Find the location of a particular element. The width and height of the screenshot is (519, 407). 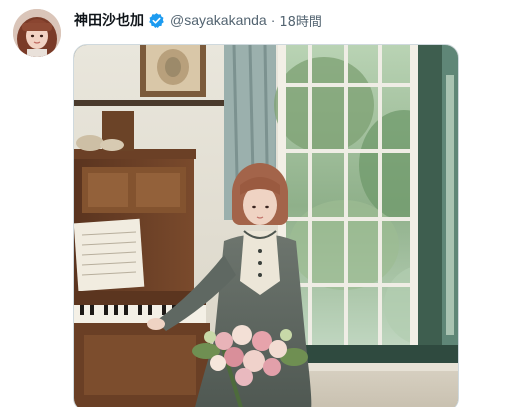

user-handle: @sayakakanda is located at coordinates (218, 20).